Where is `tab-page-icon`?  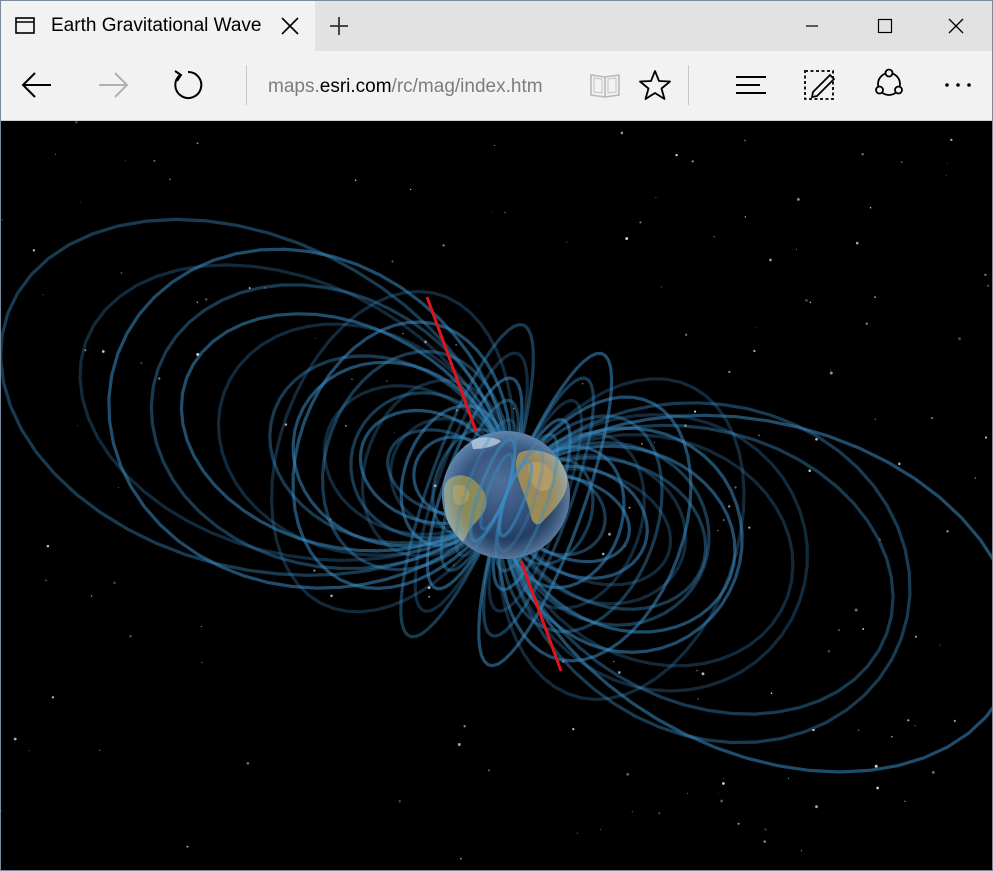
tab-page-icon is located at coordinates (25, 25).